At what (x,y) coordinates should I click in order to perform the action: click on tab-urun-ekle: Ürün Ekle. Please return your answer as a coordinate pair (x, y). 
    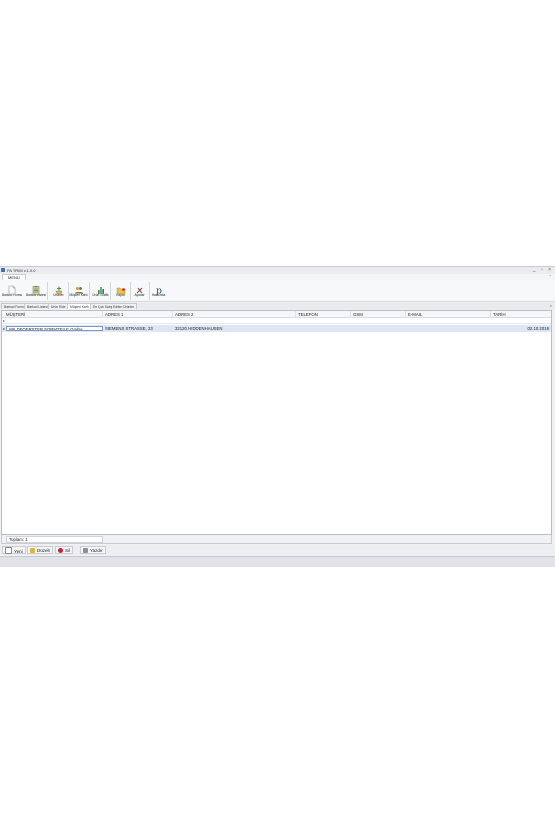
    Looking at the image, I should click on (58, 306).